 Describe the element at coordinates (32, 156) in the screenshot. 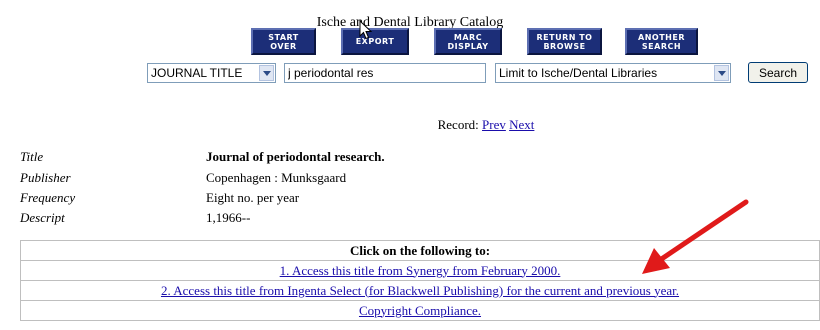

I see `title-label: Title` at that location.